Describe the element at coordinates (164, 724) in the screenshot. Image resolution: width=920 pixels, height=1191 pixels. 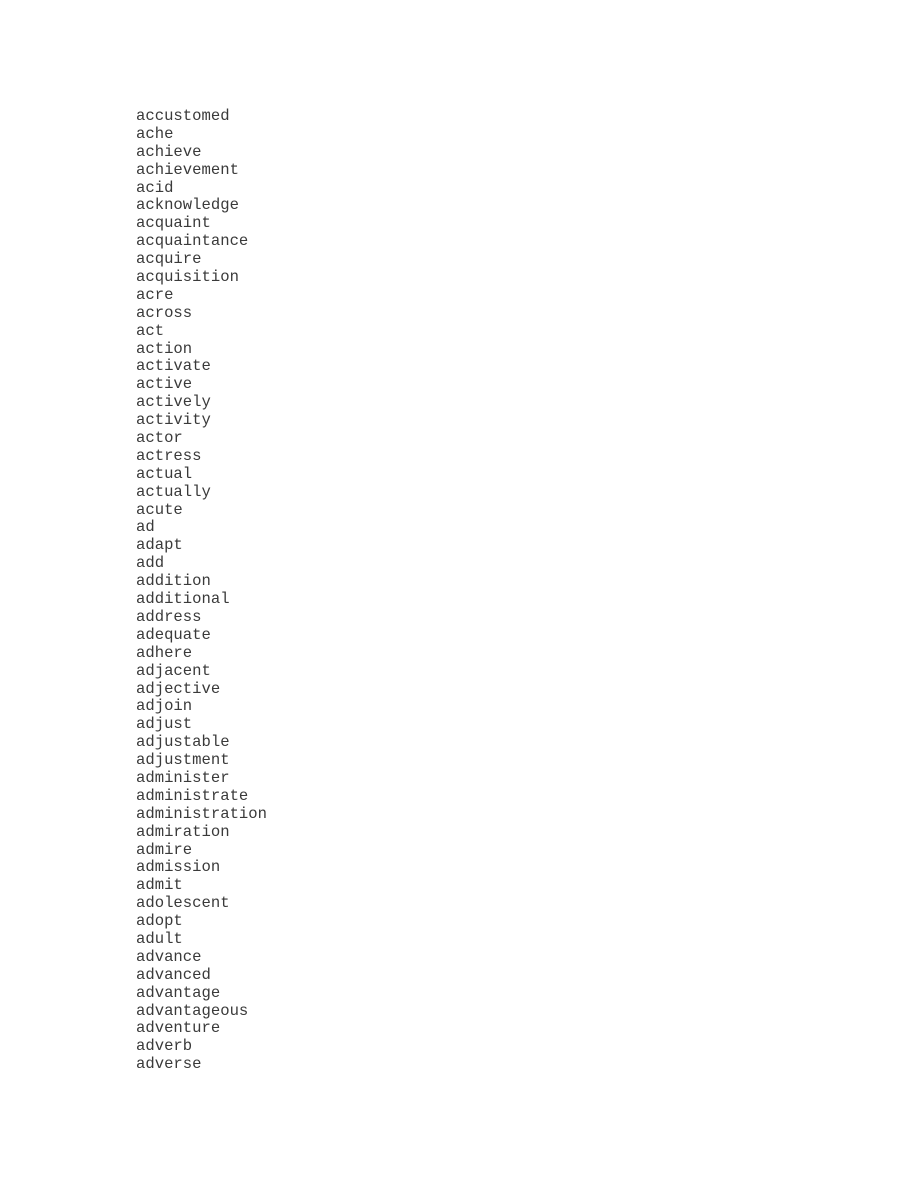
I see `word-list-item: adjust` at that location.